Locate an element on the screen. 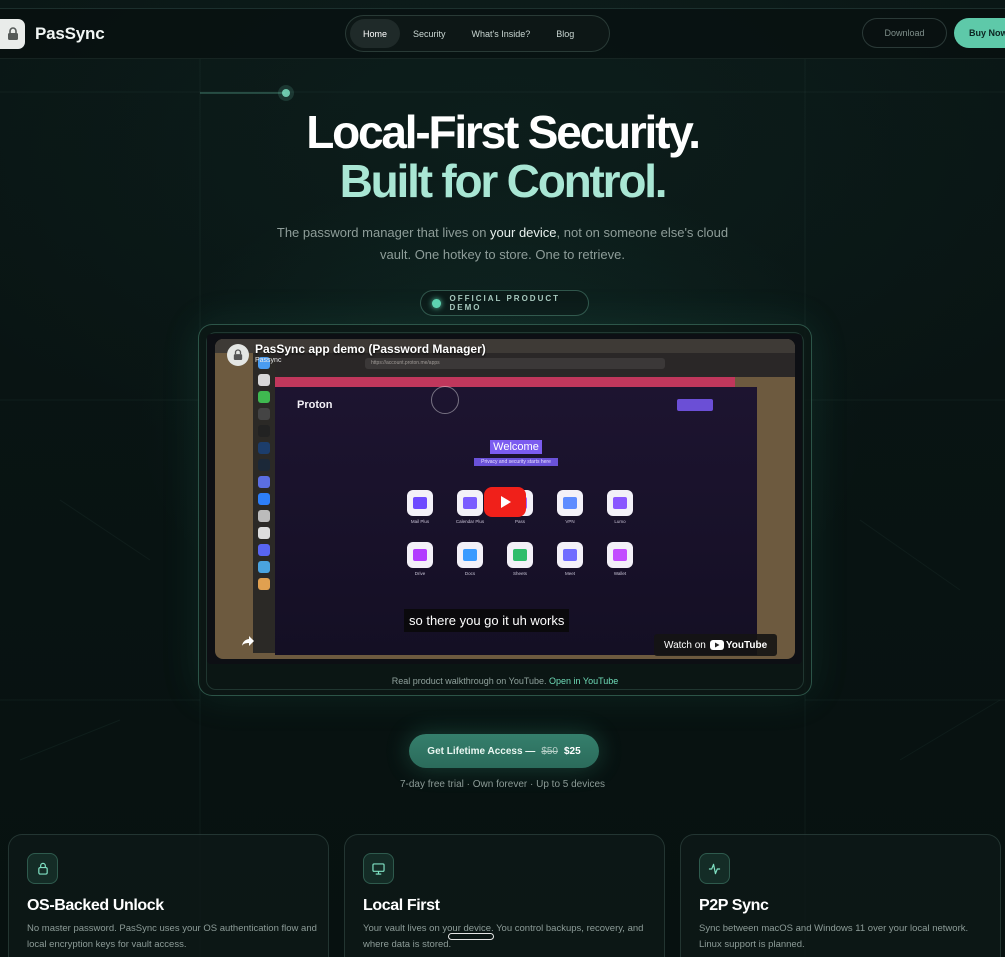  hero-subtitle-highlight: your device is located at coordinates (523, 232).